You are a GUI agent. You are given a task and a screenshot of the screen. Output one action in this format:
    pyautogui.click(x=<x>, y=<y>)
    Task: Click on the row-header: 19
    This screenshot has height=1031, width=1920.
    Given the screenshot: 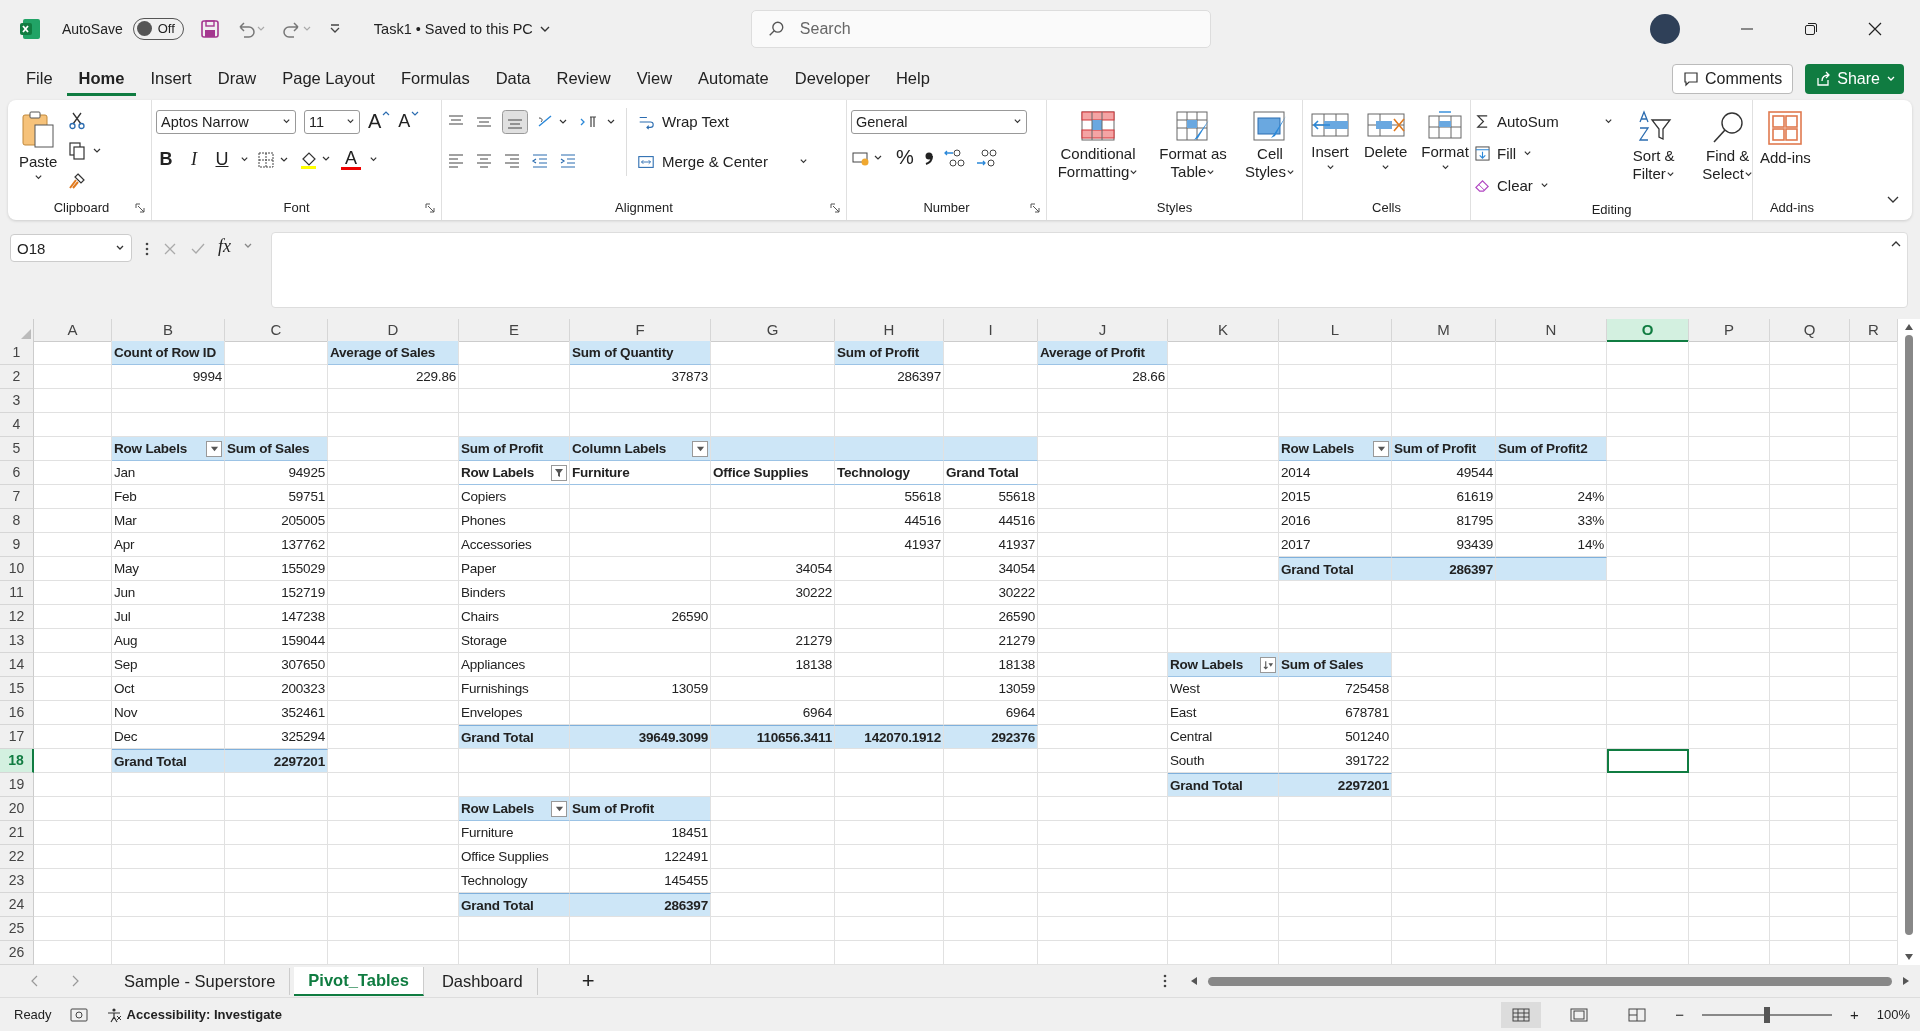 What is the action you would take?
    pyautogui.click(x=17, y=785)
    